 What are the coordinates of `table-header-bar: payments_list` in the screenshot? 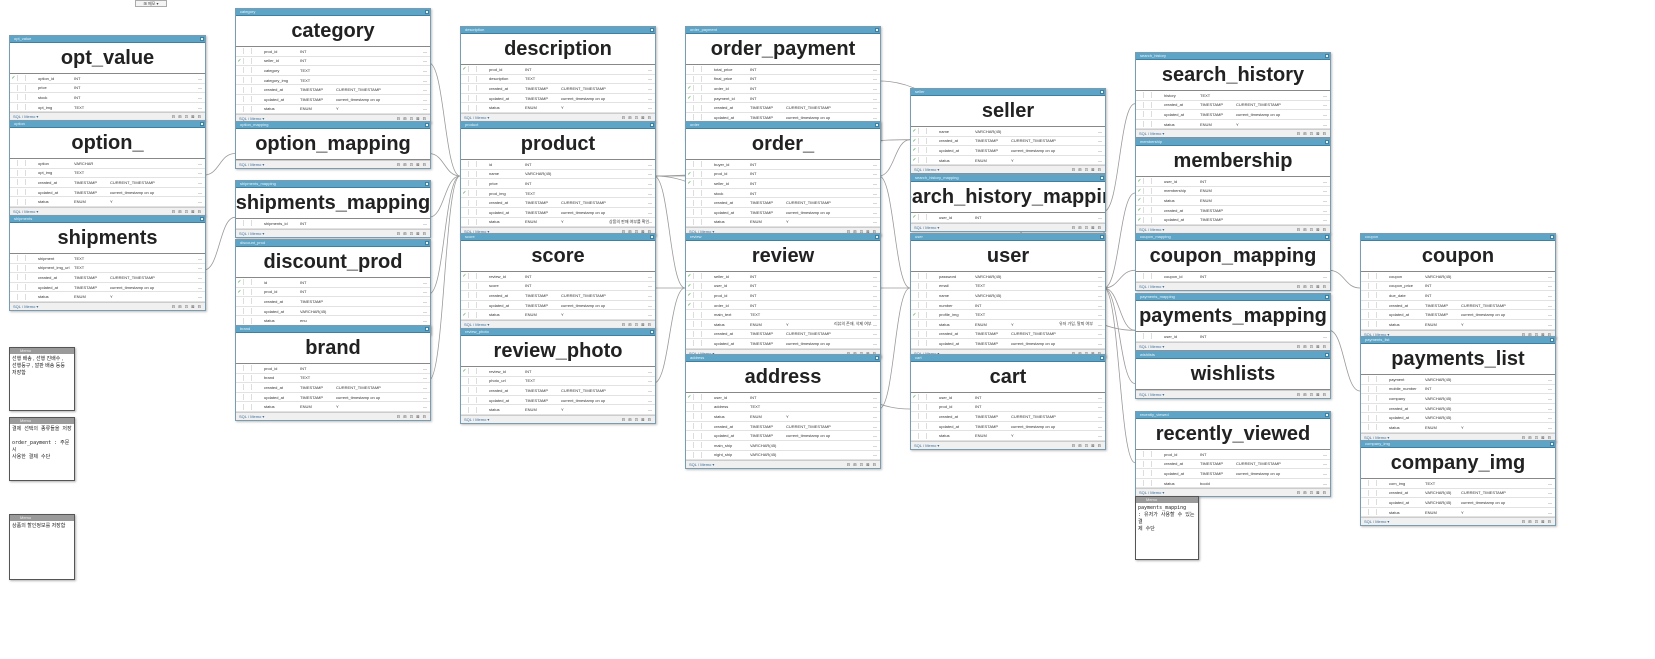 It's located at (1458, 340).